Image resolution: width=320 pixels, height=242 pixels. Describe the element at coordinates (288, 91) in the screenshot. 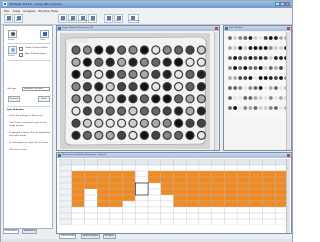

I see `stack-scrollbar` at that location.